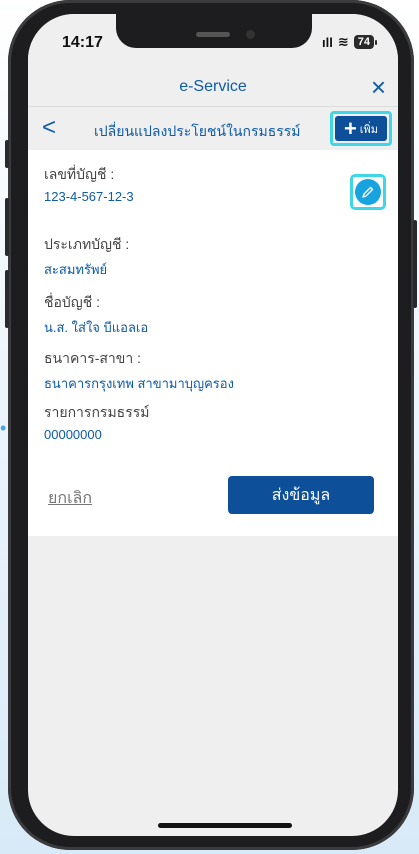 This screenshot has width=419, height=854. I want to click on add-button: + เพิ่ม, so click(361, 128).